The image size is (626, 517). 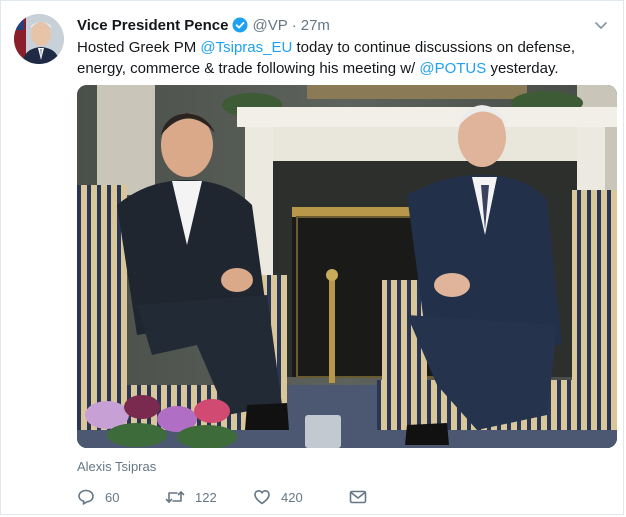 What do you see at coordinates (269, 25) in the screenshot?
I see `author-handle: @VP` at bounding box center [269, 25].